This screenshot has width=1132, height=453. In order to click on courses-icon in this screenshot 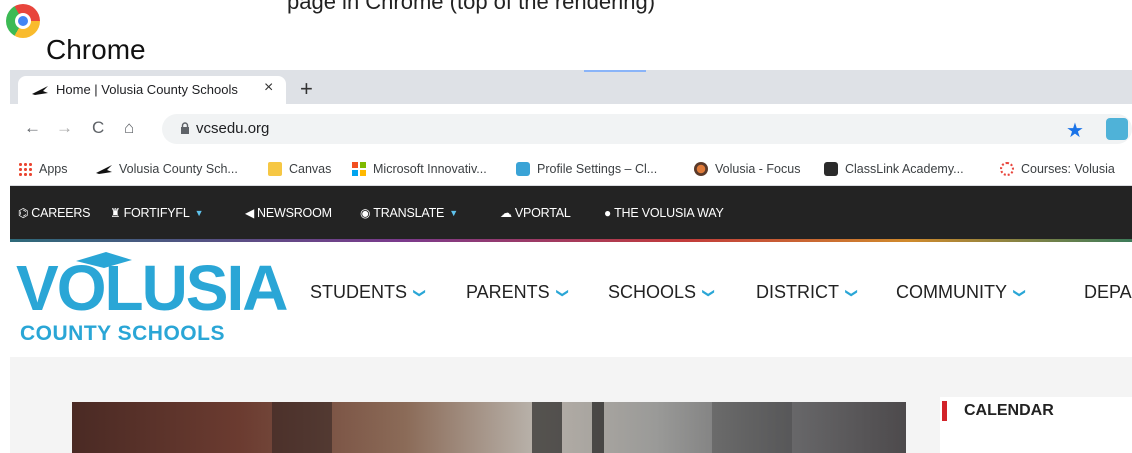, I will do `click(1007, 169)`.